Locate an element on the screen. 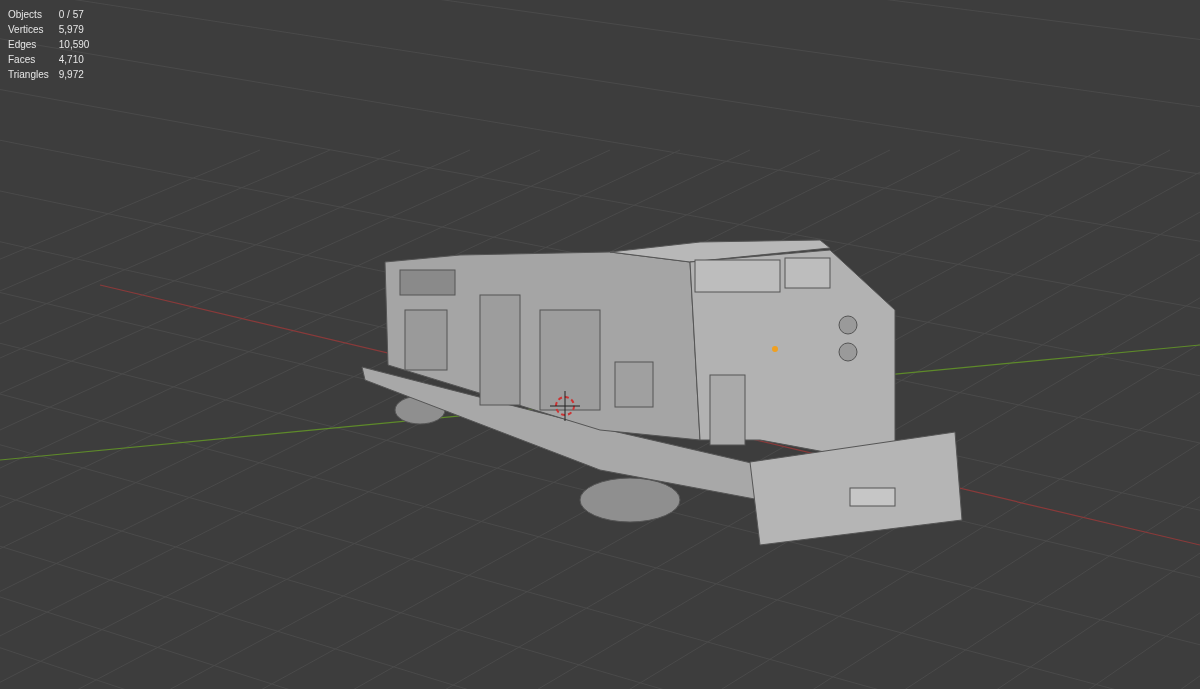 The height and width of the screenshot is (689, 1200). stat-value: 5,979 is located at coordinates (71, 30).